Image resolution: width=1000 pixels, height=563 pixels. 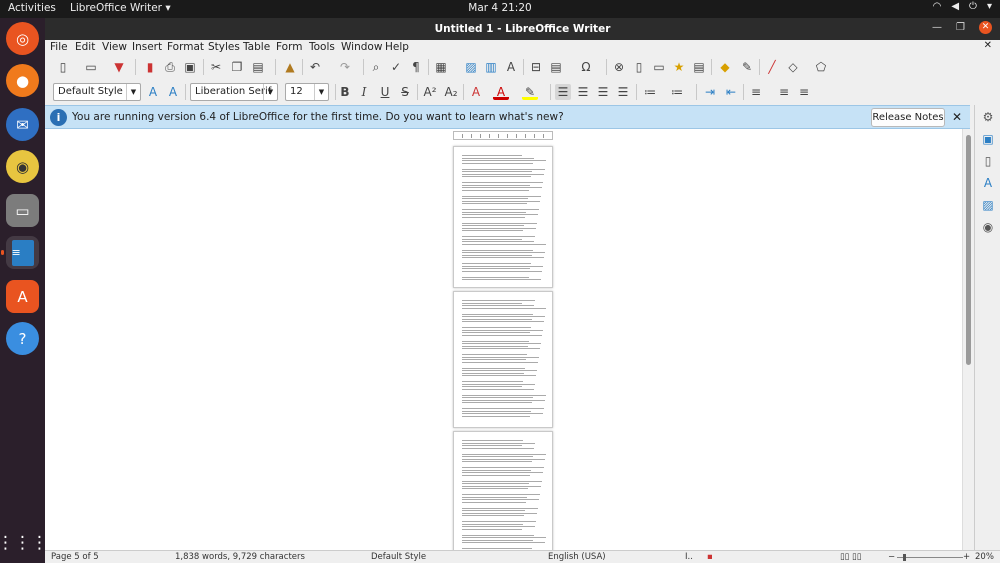 What do you see at coordinates (985, 27) in the screenshot?
I see `close-icon: ✕` at bounding box center [985, 27].